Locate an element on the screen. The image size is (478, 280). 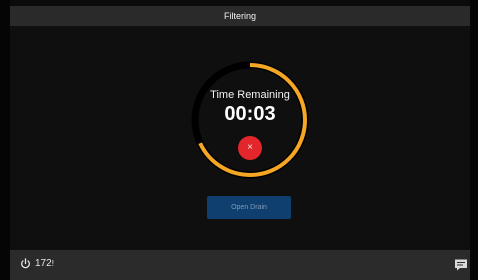
left-bezel is located at coordinates (5, 140).